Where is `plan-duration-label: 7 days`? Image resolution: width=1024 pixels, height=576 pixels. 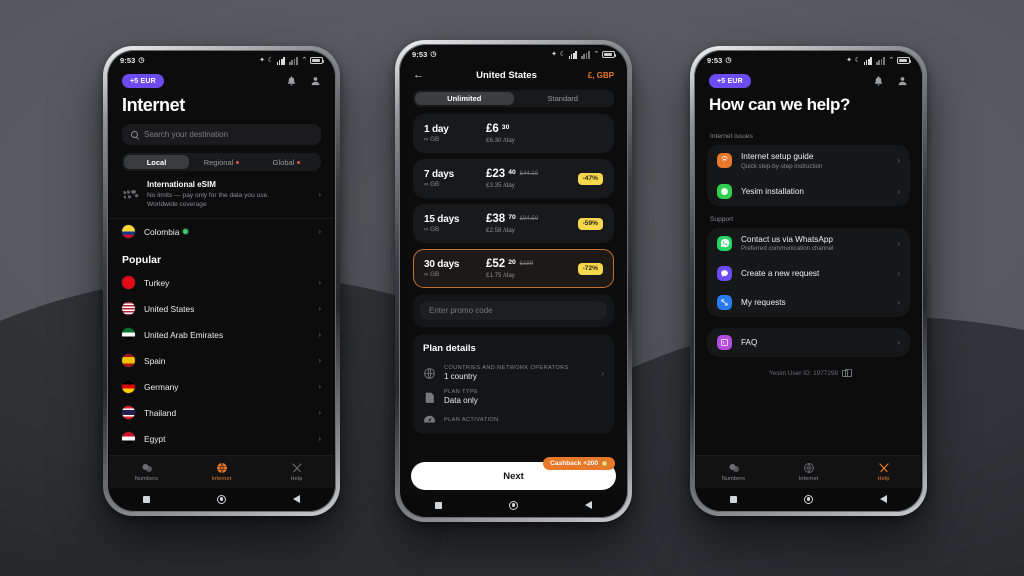 plan-duration-label: 7 days is located at coordinates (439, 174).